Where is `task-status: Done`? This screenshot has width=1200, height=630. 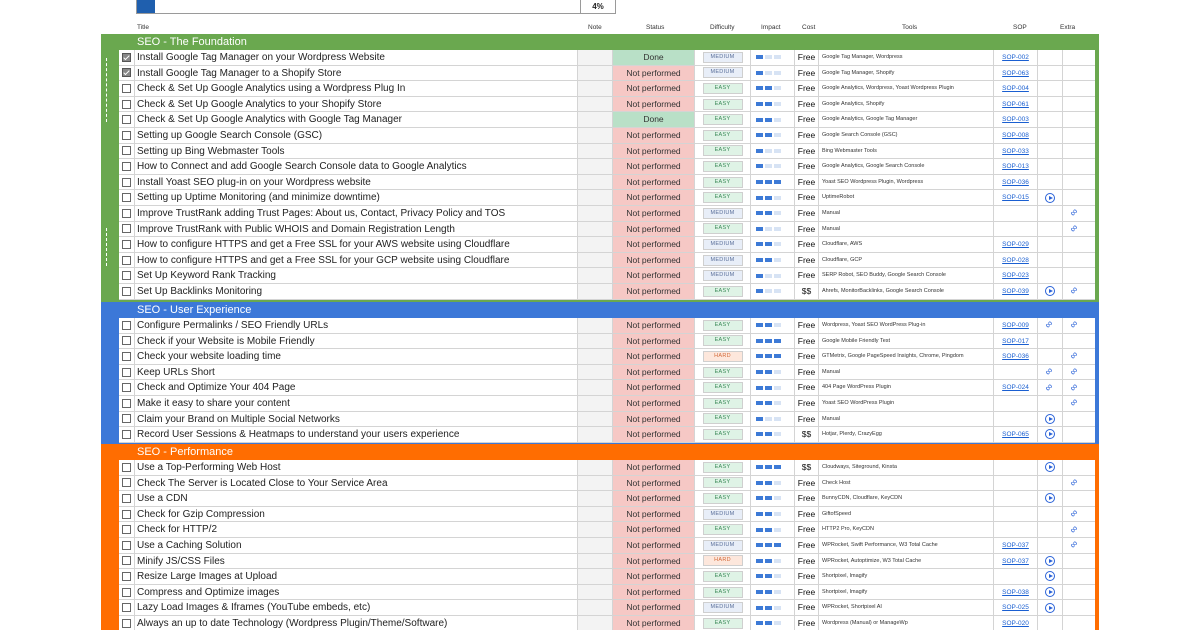 task-status: Done is located at coordinates (654, 57).